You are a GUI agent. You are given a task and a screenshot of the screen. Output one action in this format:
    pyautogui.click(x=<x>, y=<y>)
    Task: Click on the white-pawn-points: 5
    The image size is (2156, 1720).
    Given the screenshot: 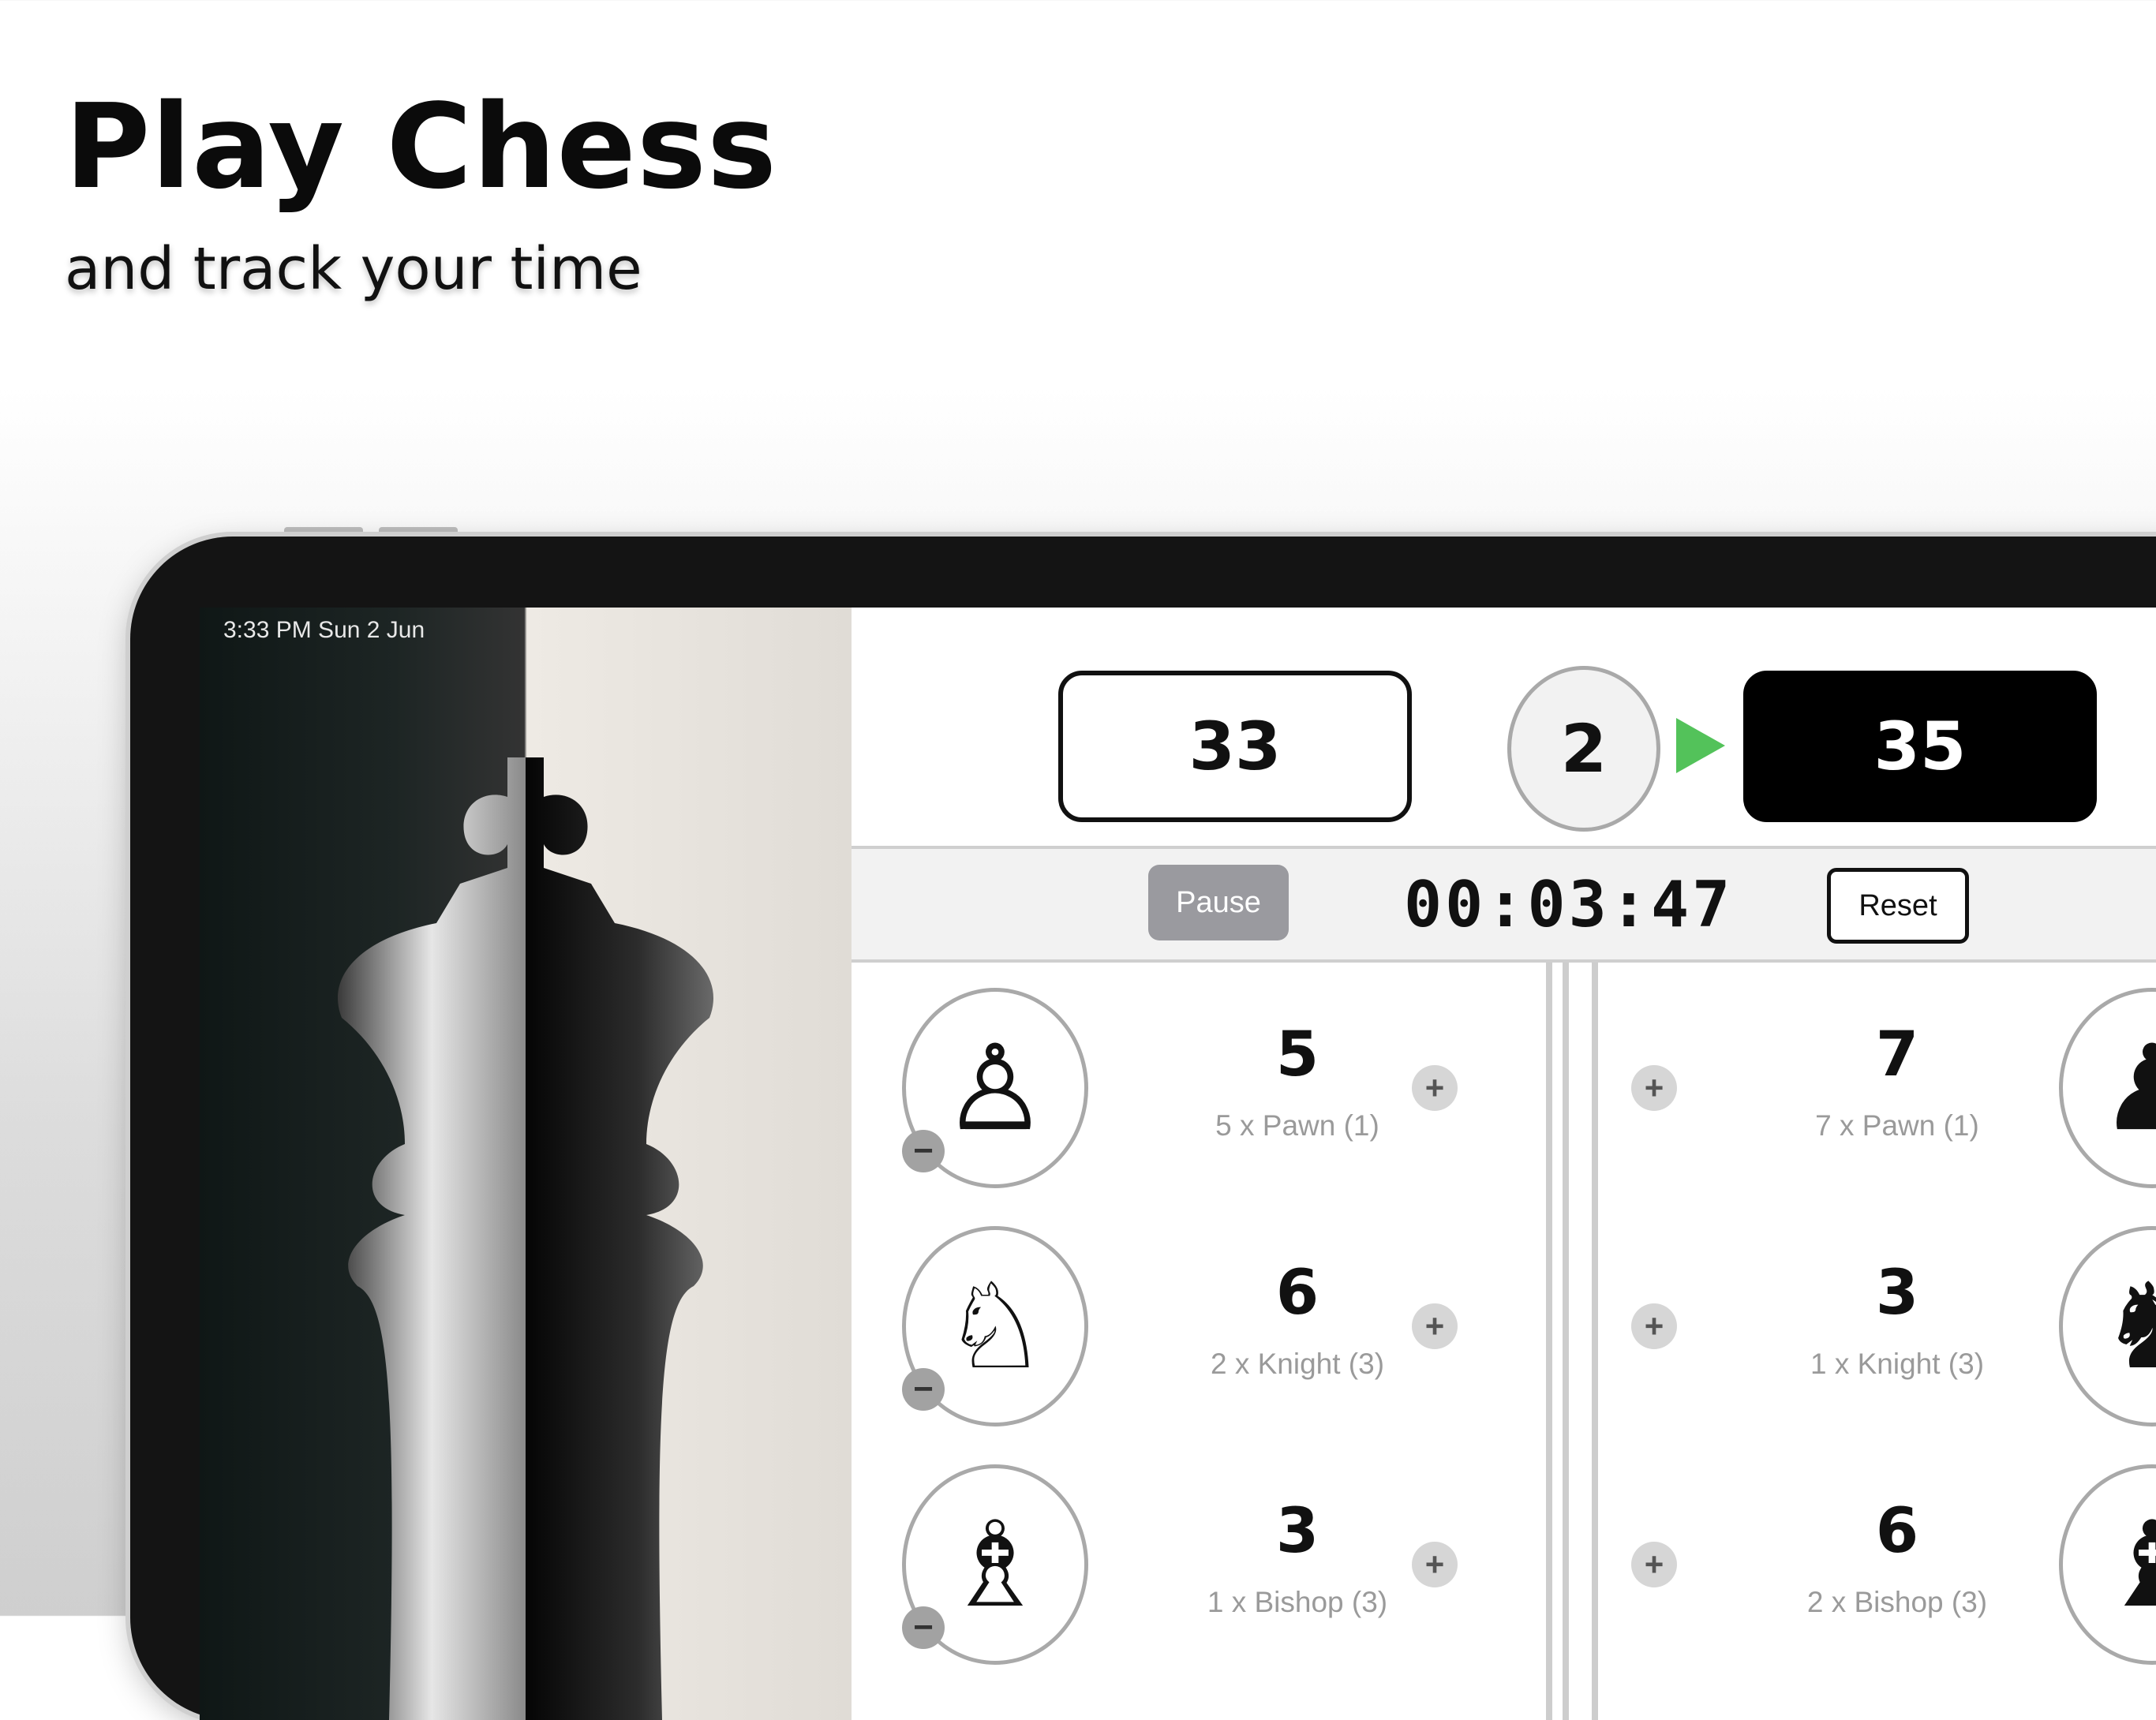 What is the action you would take?
    pyautogui.click(x=1297, y=1054)
    